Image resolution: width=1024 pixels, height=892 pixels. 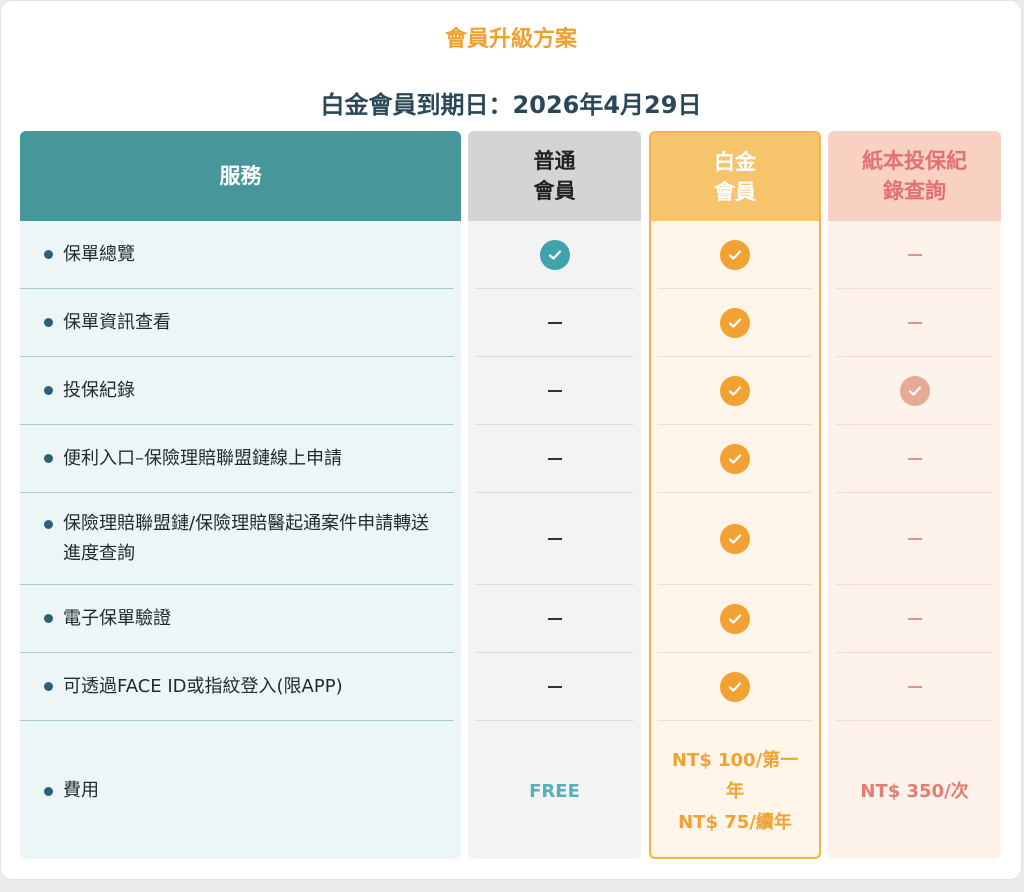 I want to click on paper-record-header: 紙本投保紀 錄查詢, so click(x=914, y=176).